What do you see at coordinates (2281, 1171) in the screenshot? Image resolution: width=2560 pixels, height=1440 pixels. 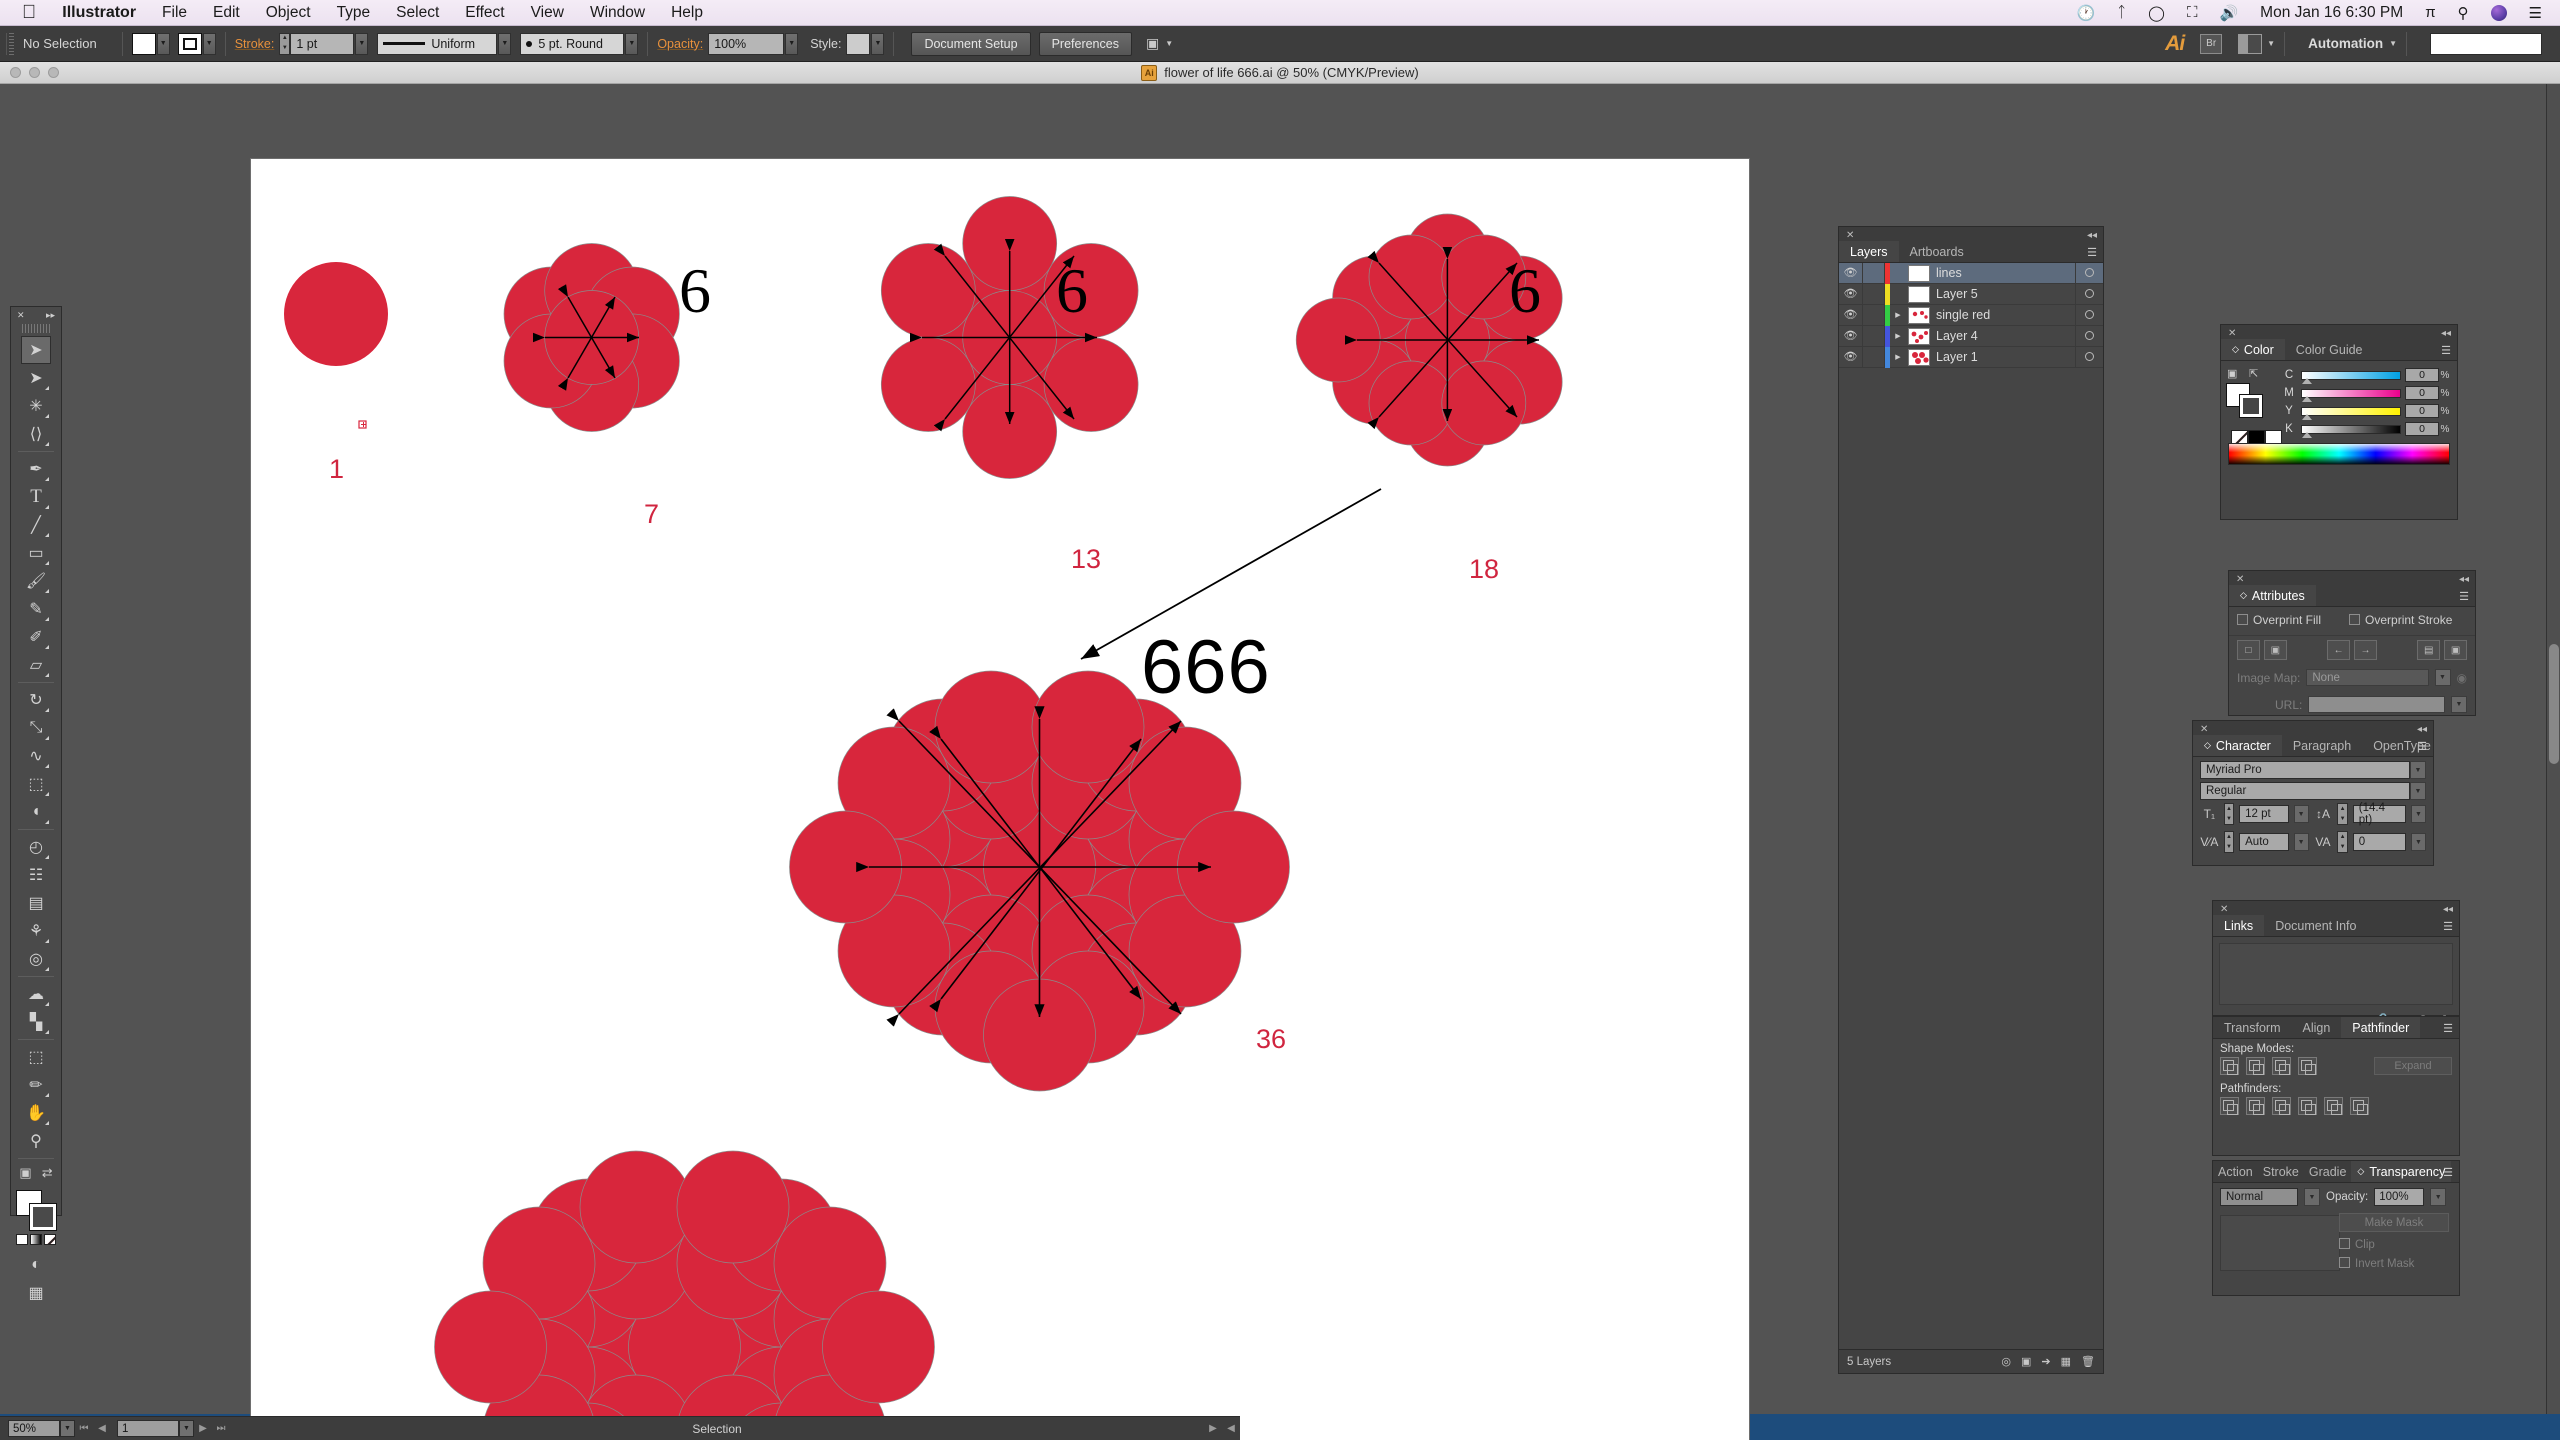 I see `tab-stroke: Stroke` at bounding box center [2281, 1171].